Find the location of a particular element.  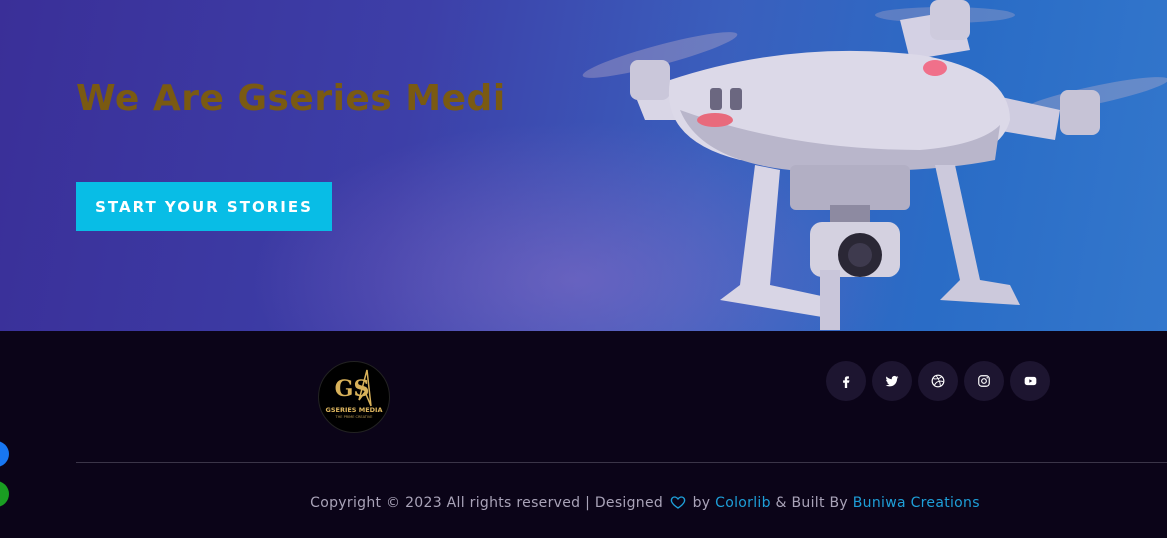

hero-title: We Are Gseries Medi is located at coordinates (291, 98).